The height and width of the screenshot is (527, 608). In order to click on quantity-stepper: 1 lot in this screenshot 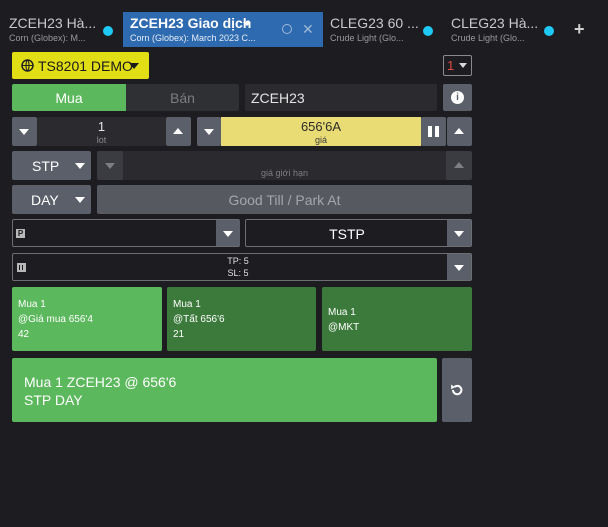, I will do `click(101, 131)`.